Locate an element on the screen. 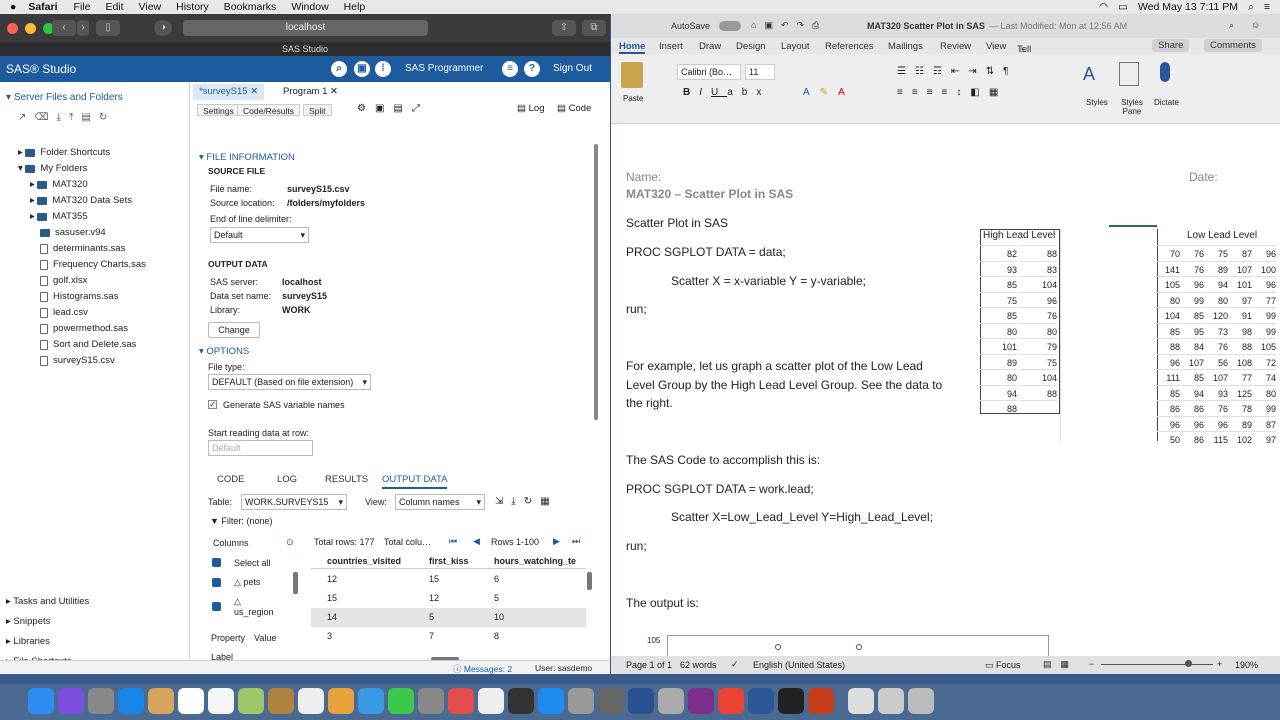 The width and height of the screenshot is (1280, 720). ribbon-tab-home: Home is located at coordinates (632, 47).